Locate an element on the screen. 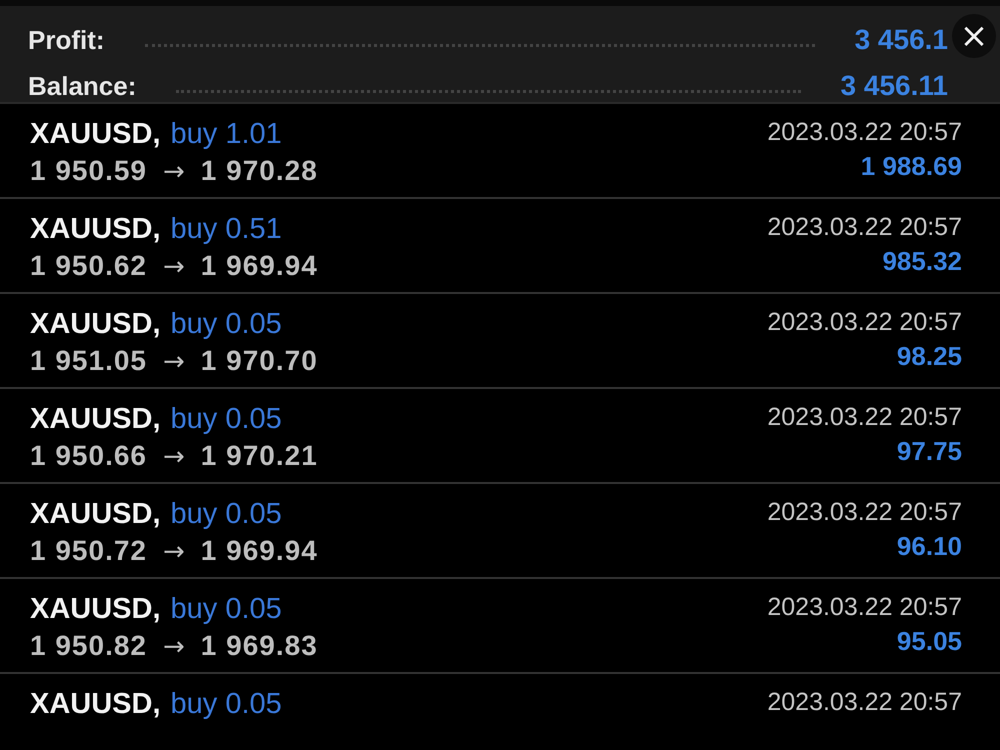  open-price: 1 950.66 is located at coordinates (88, 456).